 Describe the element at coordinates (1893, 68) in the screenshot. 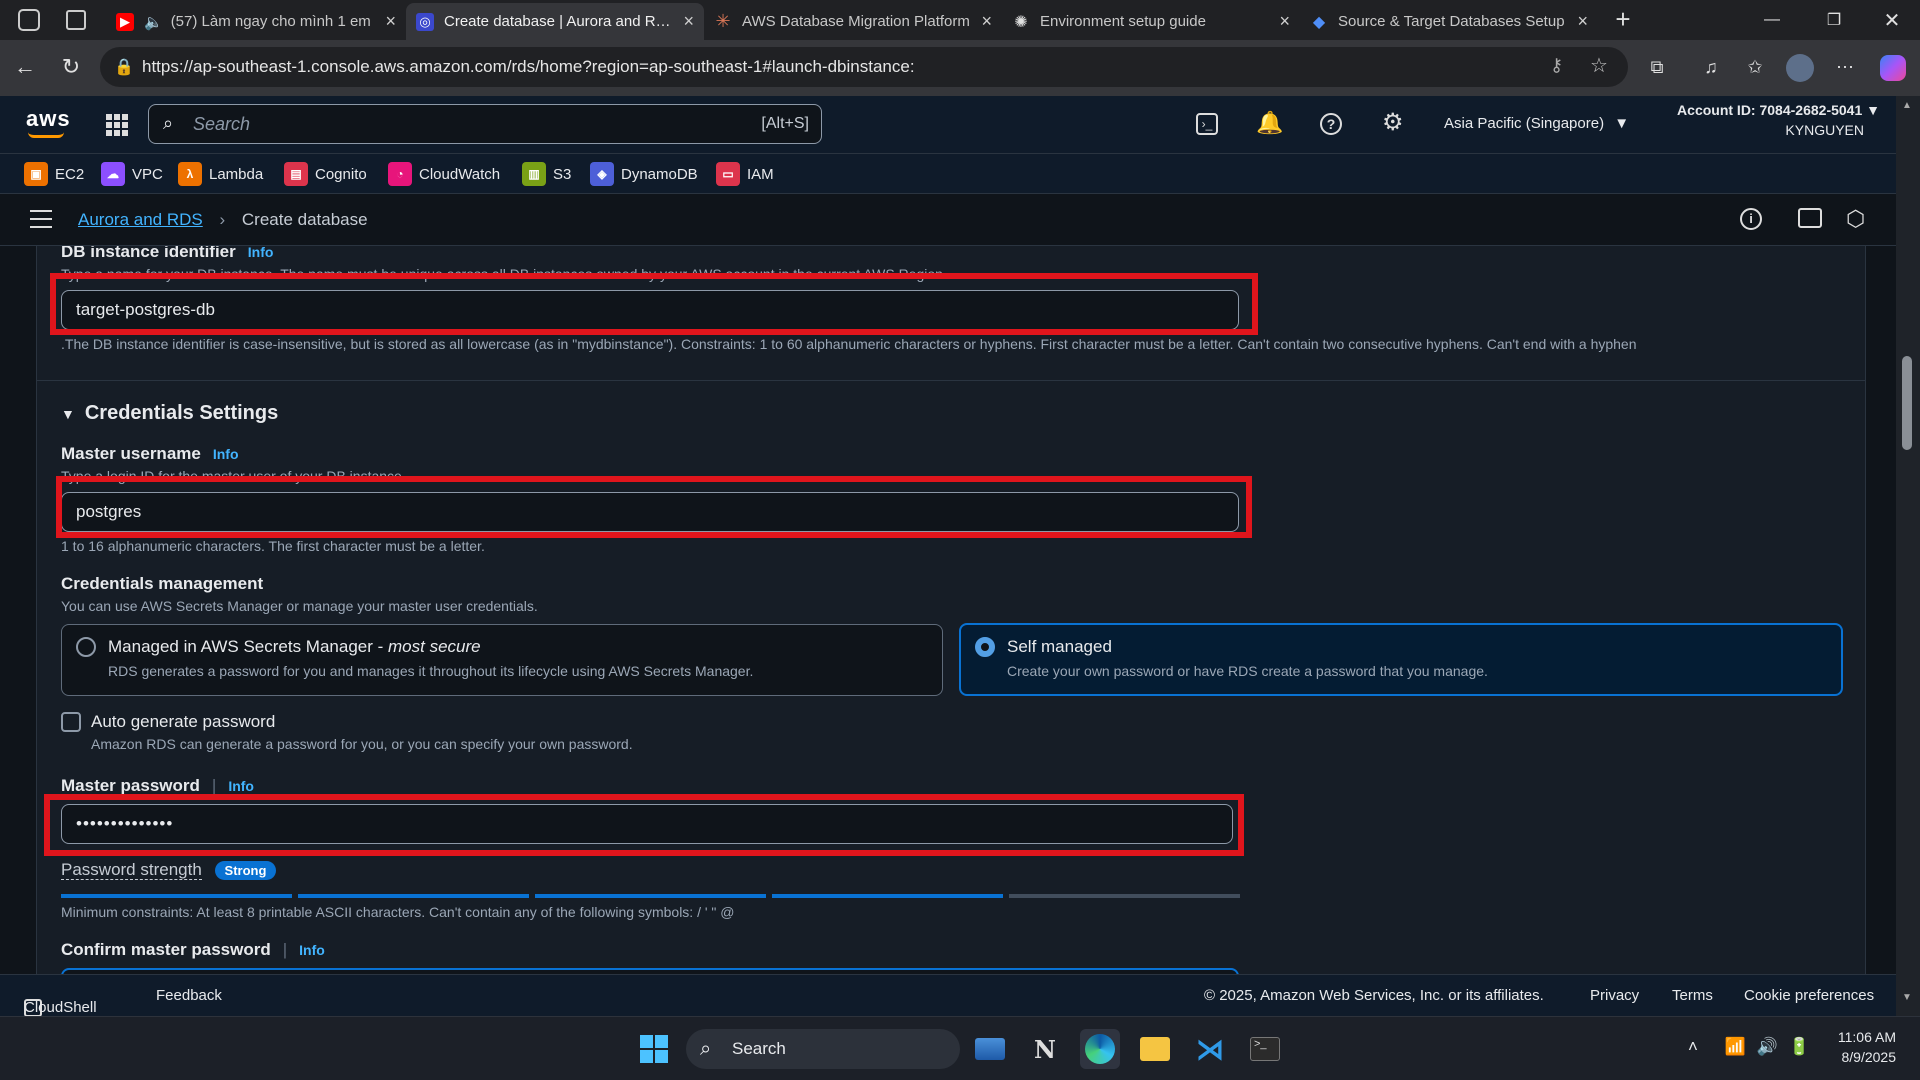

I see `copilot-icon` at that location.